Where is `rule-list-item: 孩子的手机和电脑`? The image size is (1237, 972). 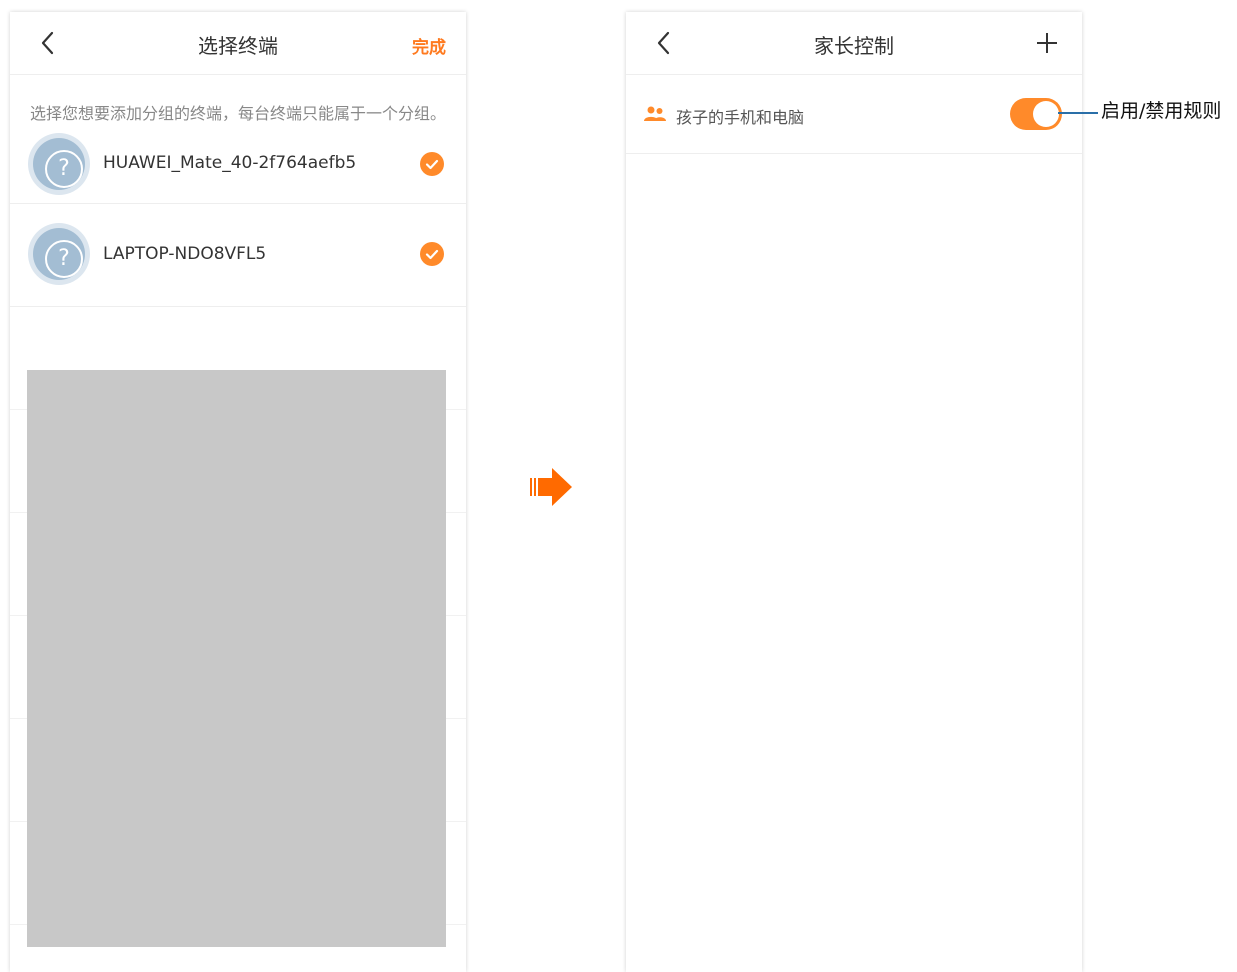 rule-list-item: 孩子的手机和电脑 is located at coordinates (854, 114).